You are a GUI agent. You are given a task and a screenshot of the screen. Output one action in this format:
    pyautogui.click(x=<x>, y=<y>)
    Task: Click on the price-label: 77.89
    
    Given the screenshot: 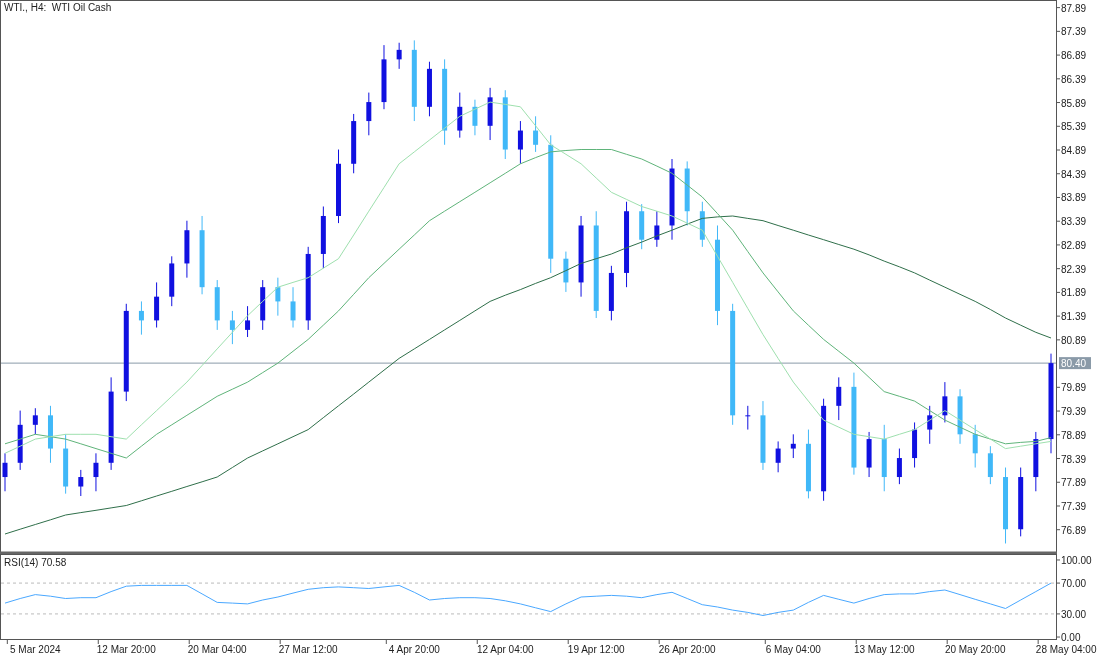 What is the action you would take?
    pyautogui.click(x=1074, y=483)
    